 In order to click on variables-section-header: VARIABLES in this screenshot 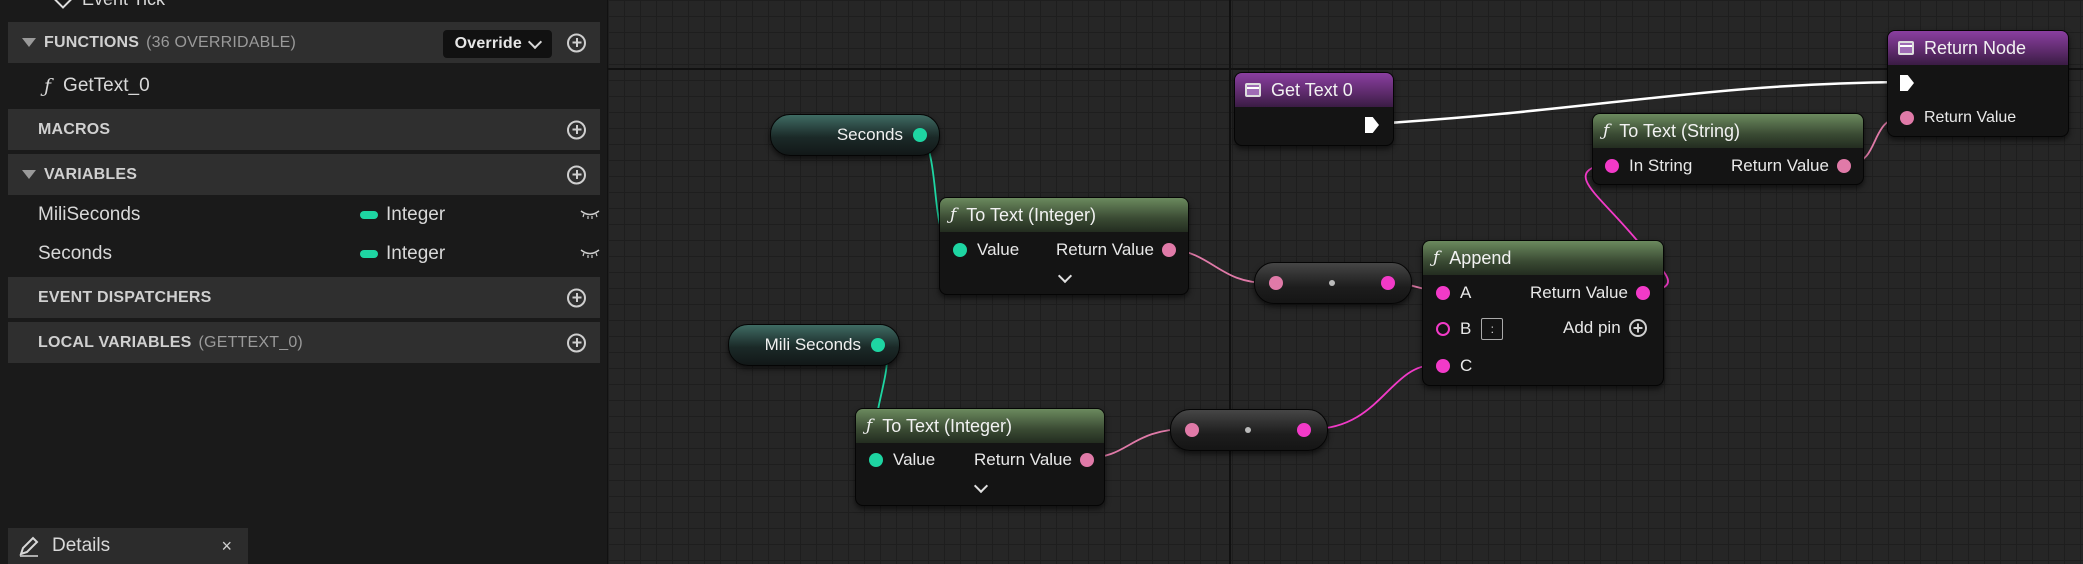, I will do `click(304, 174)`.